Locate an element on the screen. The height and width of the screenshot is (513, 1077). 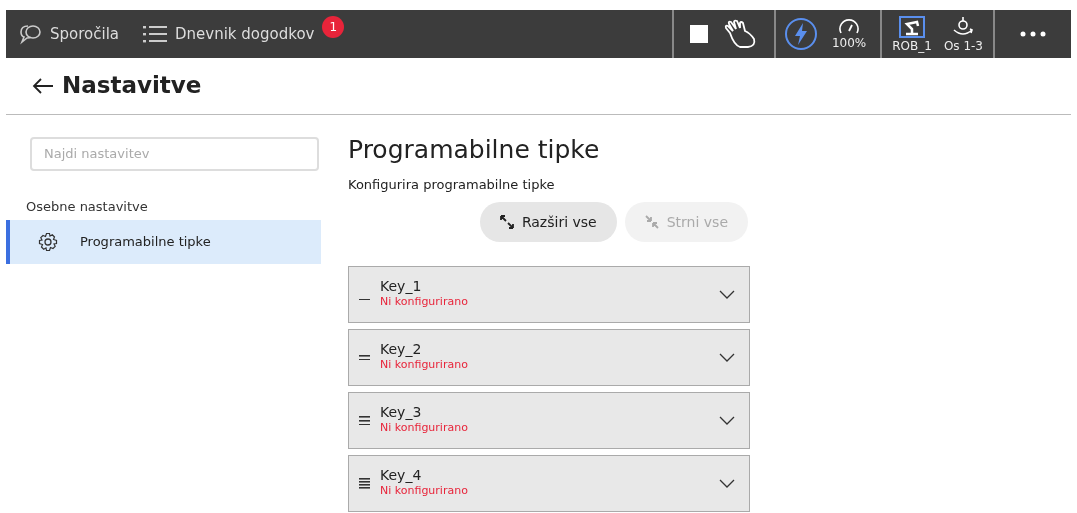
key-row: Key_4 Ni konfigurirano is located at coordinates (549, 484).